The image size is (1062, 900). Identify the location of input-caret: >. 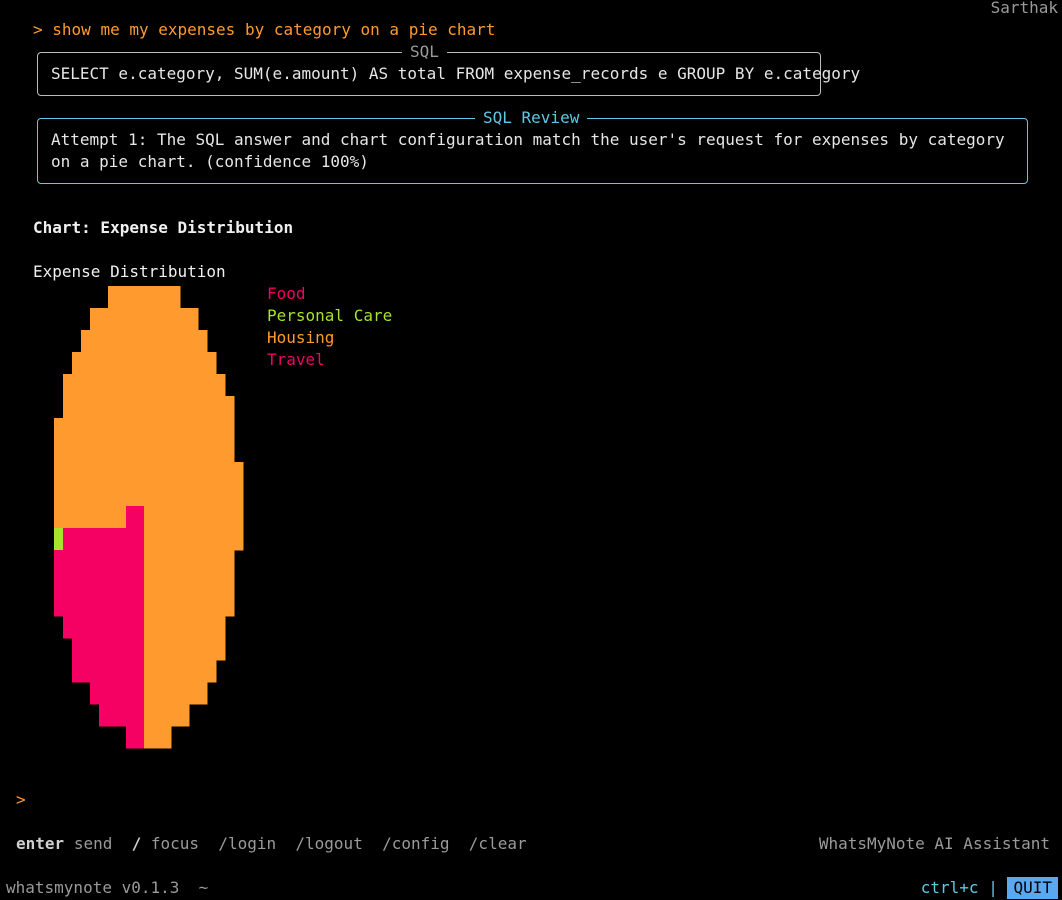
(21, 800).